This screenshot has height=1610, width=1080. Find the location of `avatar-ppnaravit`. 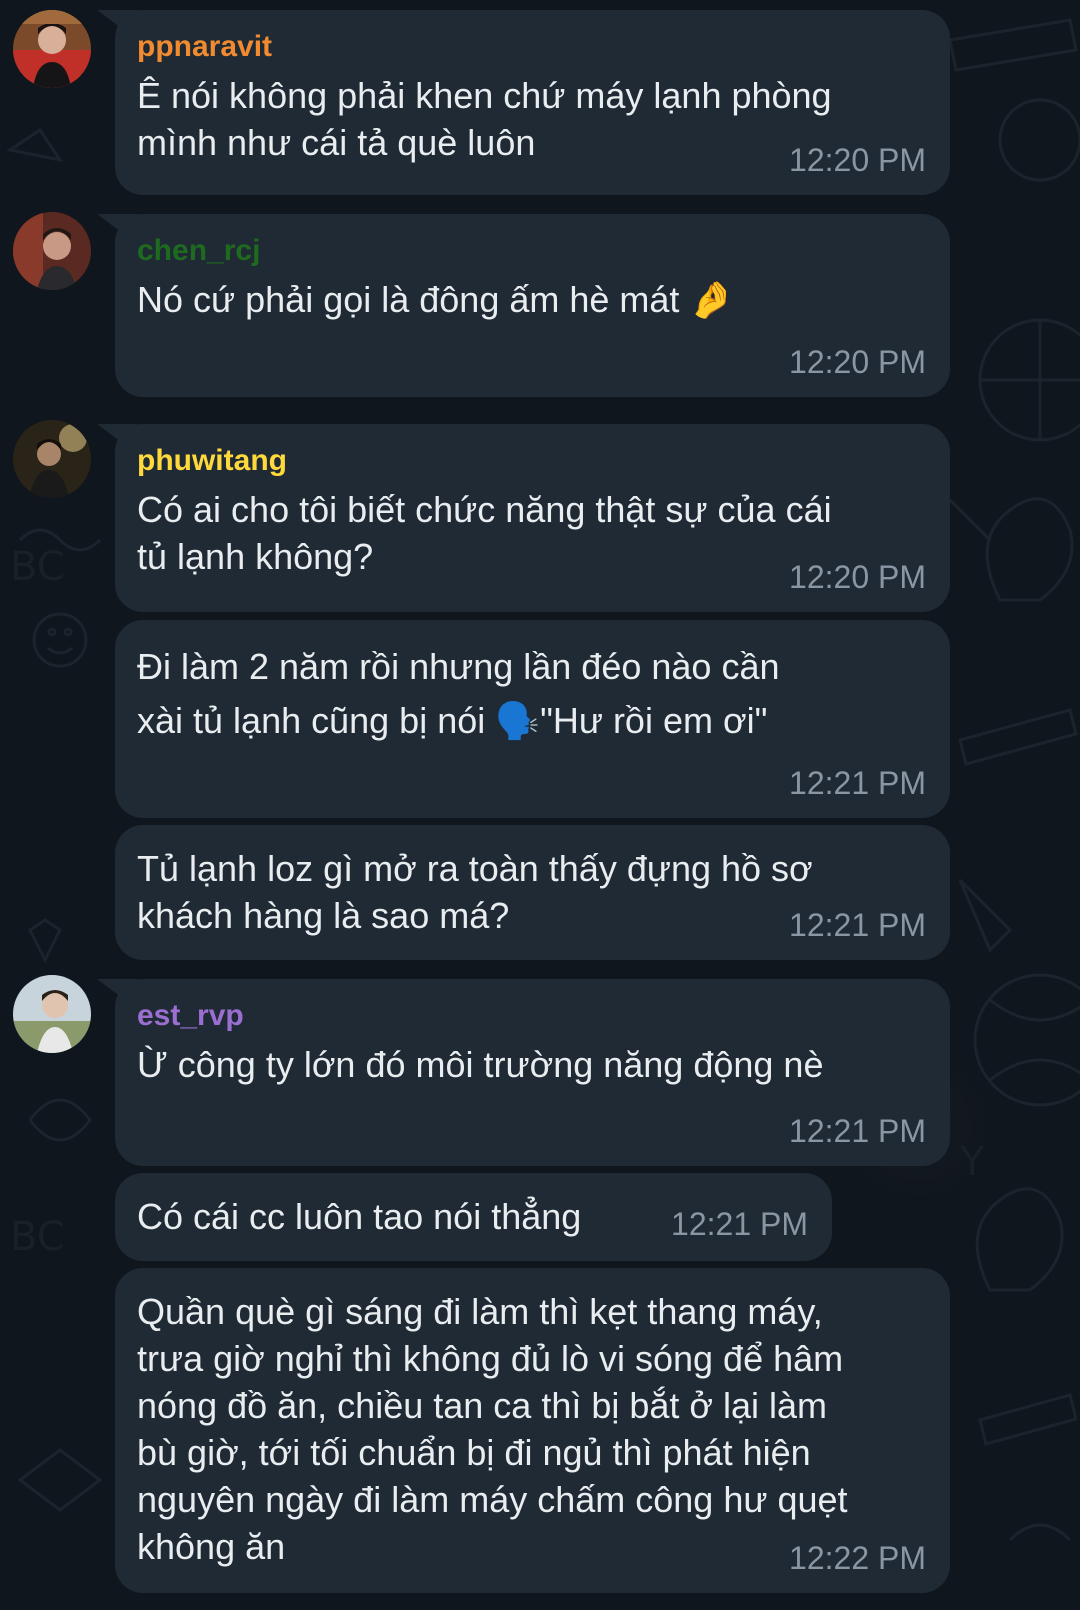

avatar-ppnaravit is located at coordinates (52, 49).